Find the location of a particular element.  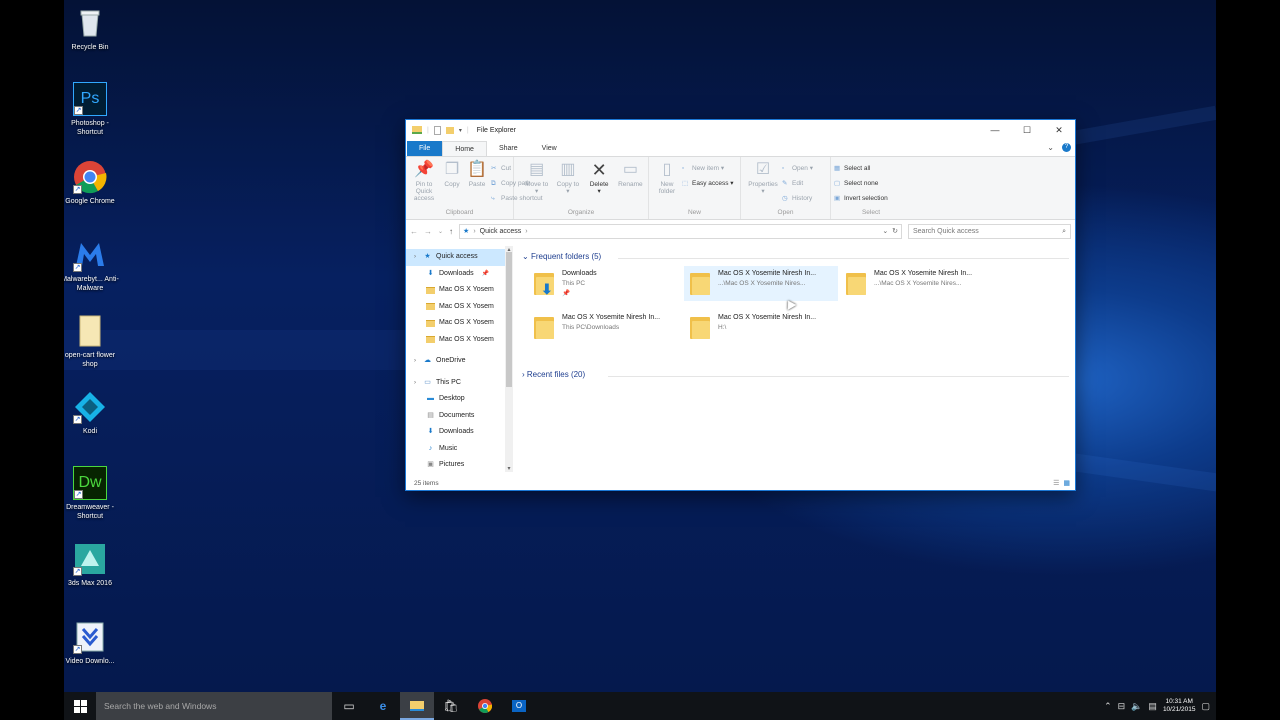

properties-quick-icon is located at coordinates (437, 130).